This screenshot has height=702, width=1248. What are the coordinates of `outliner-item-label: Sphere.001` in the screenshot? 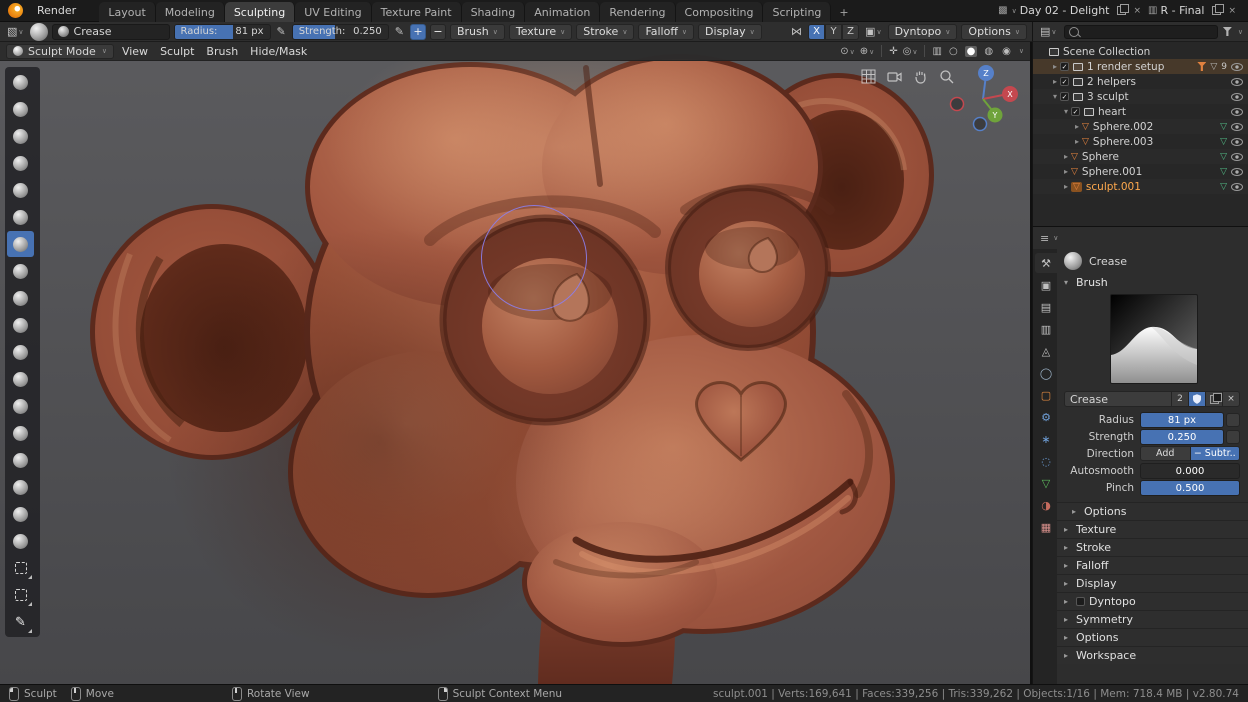 It's located at (1112, 172).